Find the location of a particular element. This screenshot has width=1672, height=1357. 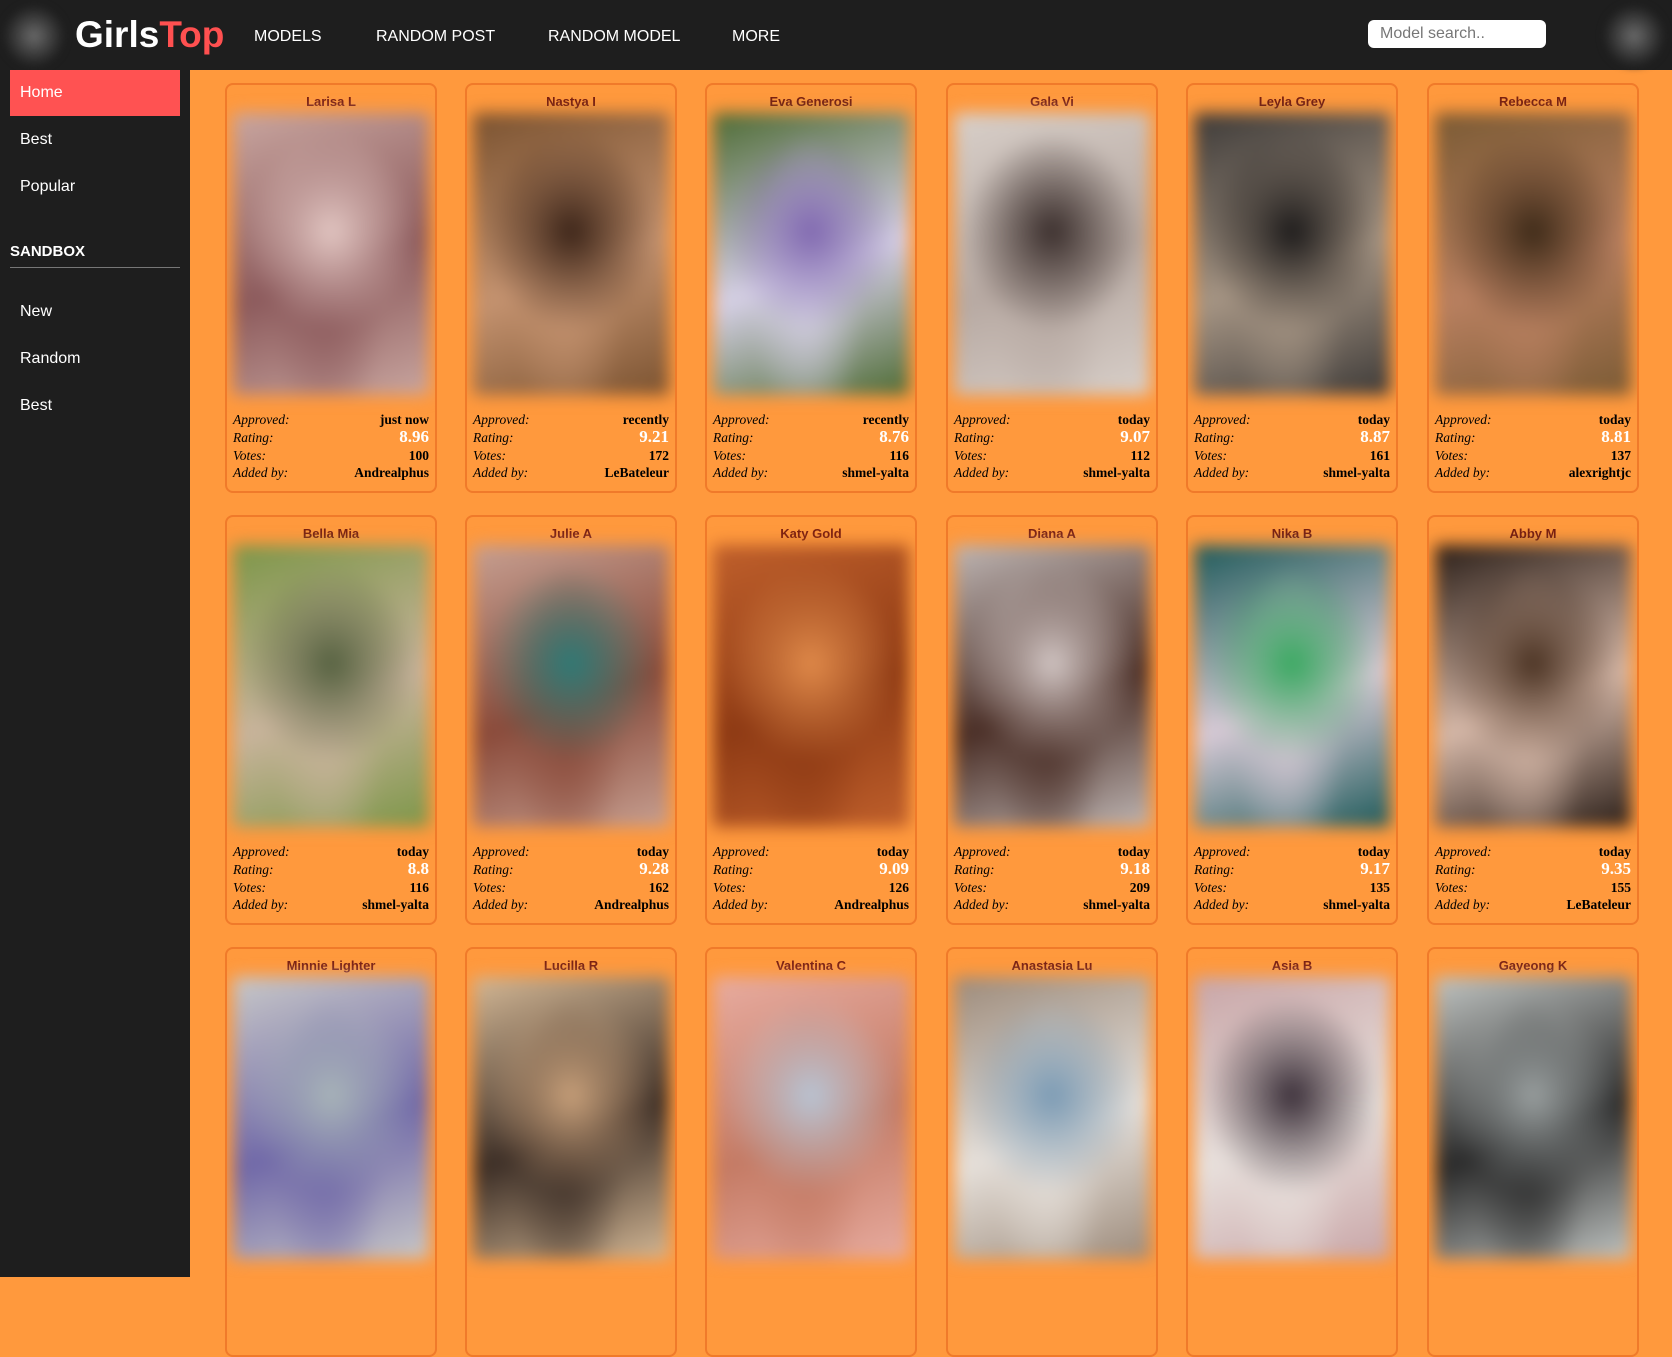

model-name-link: Julie A is located at coordinates (571, 533).